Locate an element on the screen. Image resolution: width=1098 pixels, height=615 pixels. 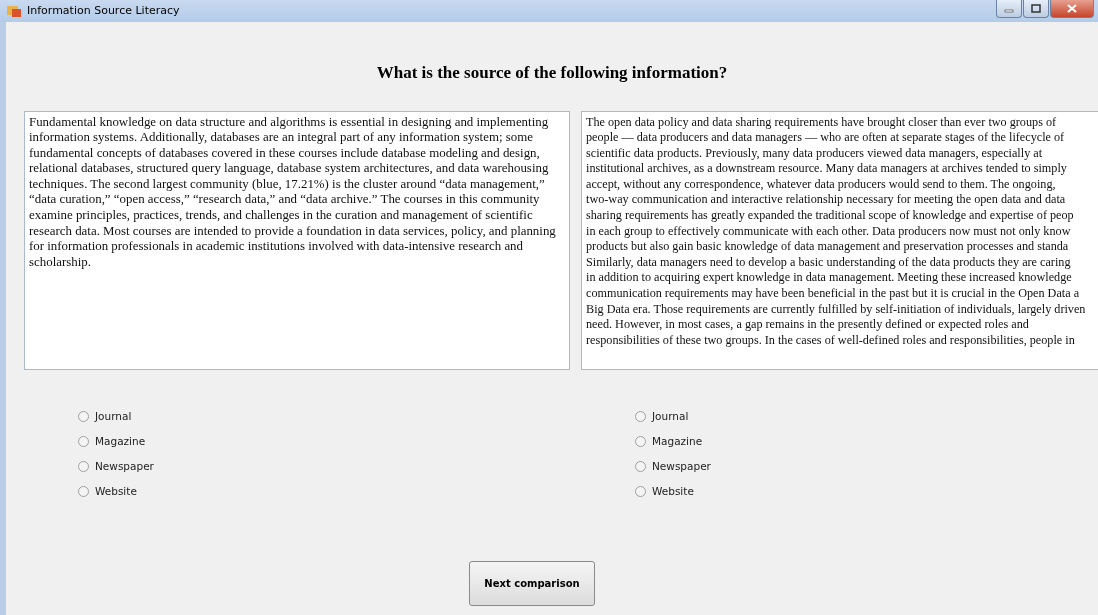
passage-line: in addition to acquiring expert knowledge in data management. Meeting these increased knowledge is located at coordinates (829, 277).